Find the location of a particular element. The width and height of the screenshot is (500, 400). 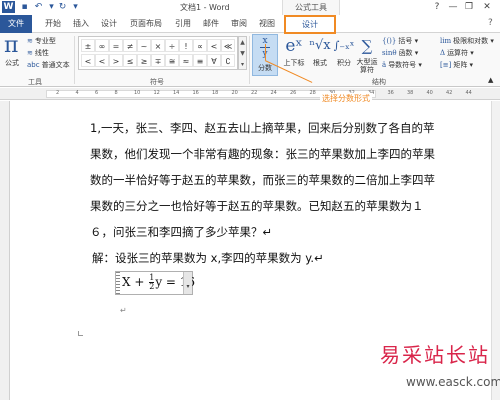

symbol-item: ∓ is located at coordinates (158, 60).